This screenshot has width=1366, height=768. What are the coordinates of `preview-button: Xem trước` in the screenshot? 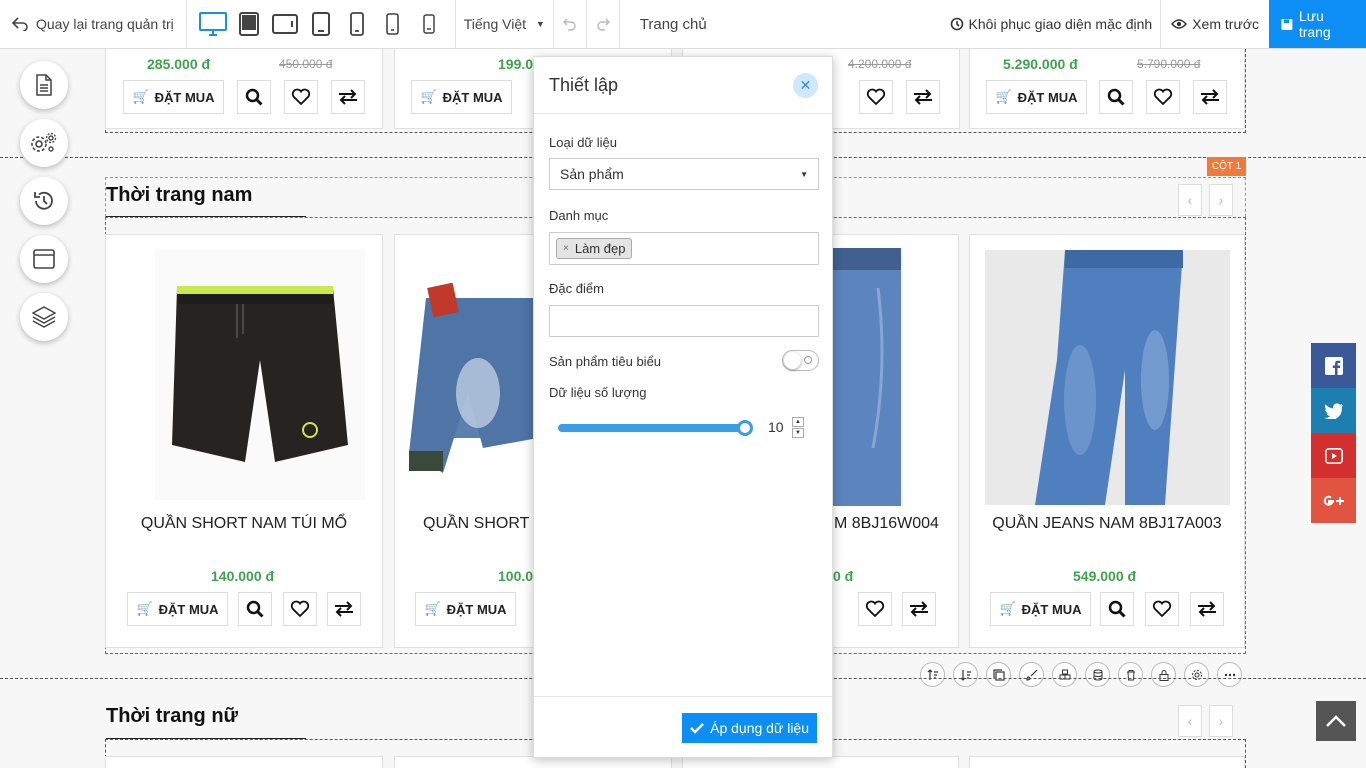 It's located at (1215, 24).